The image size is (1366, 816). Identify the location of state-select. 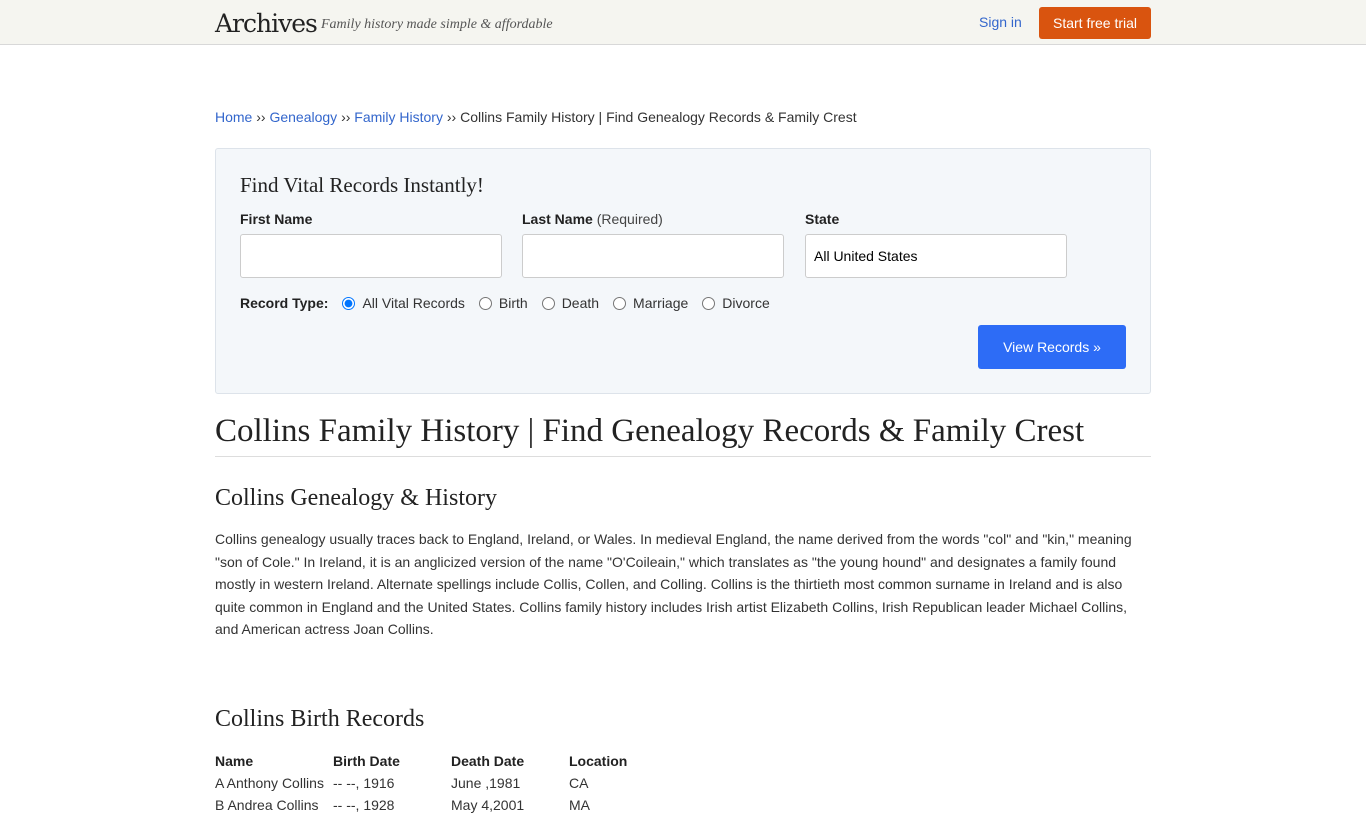
(936, 256).